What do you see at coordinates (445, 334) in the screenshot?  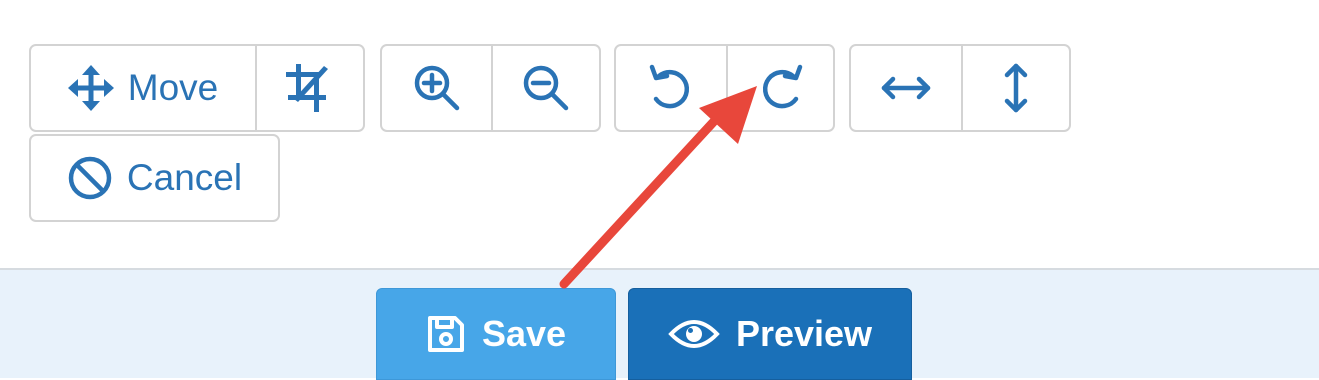 I see `floppy-disk-icon` at bounding box center [445, 334].